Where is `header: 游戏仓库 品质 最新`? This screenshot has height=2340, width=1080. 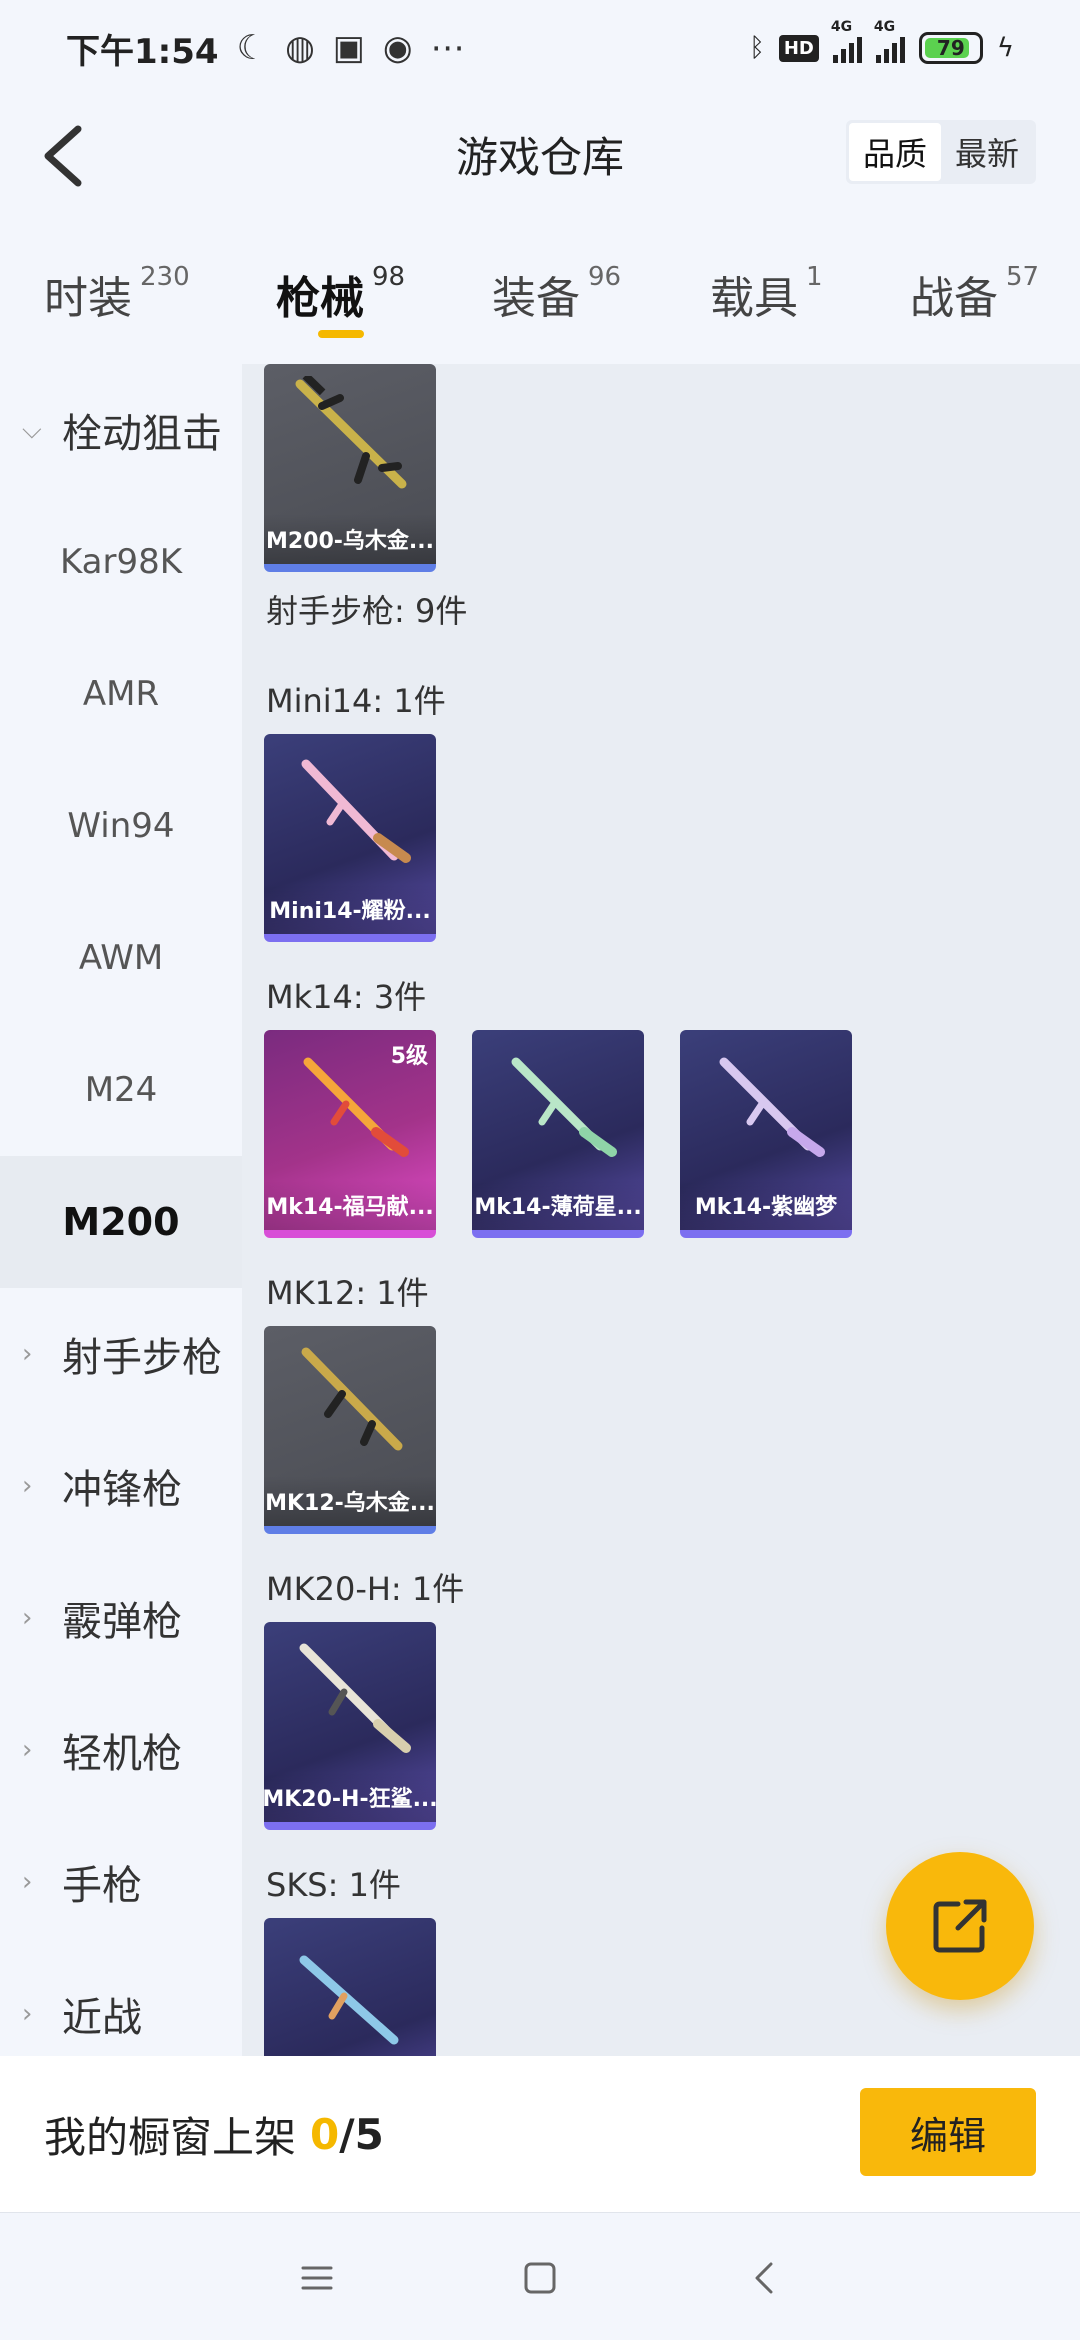 header: 游戏仓库 品质 最新 is located at coordinates (540, 154).